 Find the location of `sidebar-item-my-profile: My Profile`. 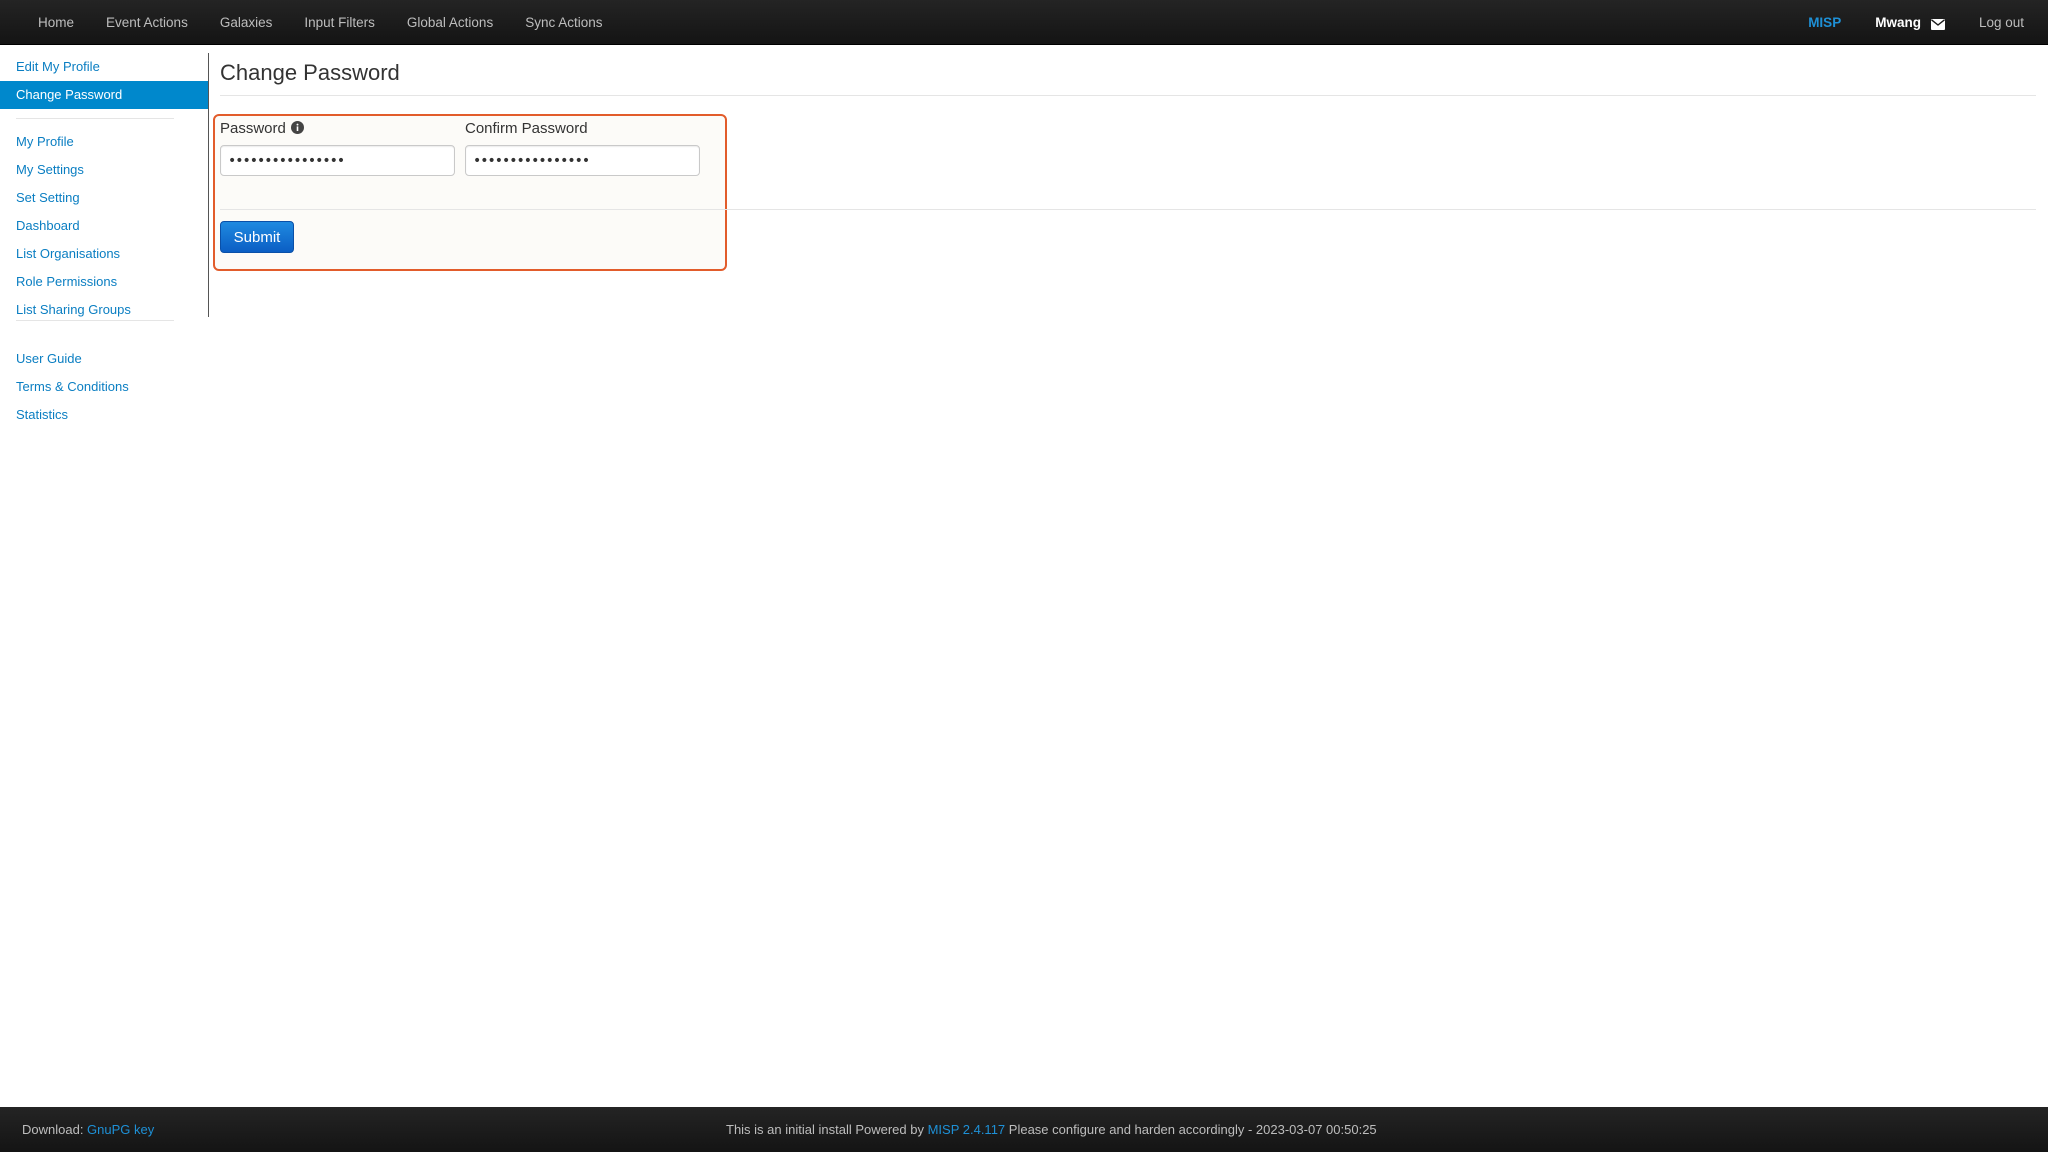

sidebar-item-my-profile: My Profile is located at coordinates (104, 142).